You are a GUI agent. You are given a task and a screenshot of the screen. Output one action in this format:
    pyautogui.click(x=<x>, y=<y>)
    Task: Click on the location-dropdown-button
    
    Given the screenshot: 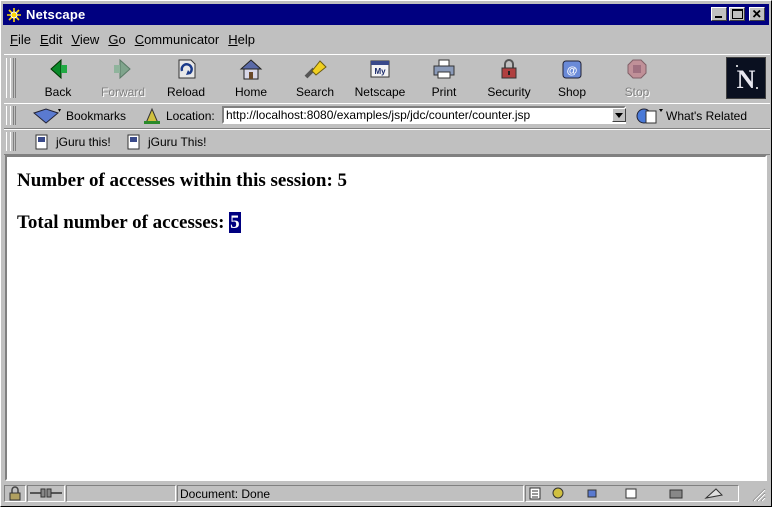 What is the action you would take?
    pyautogui.click(x=619, y=115)
    